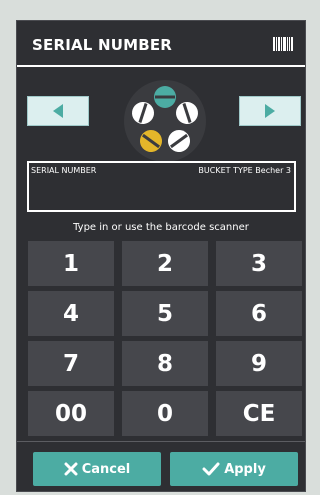  I want to click on dialog-footer: Cancel Apply, so click(161, 466).